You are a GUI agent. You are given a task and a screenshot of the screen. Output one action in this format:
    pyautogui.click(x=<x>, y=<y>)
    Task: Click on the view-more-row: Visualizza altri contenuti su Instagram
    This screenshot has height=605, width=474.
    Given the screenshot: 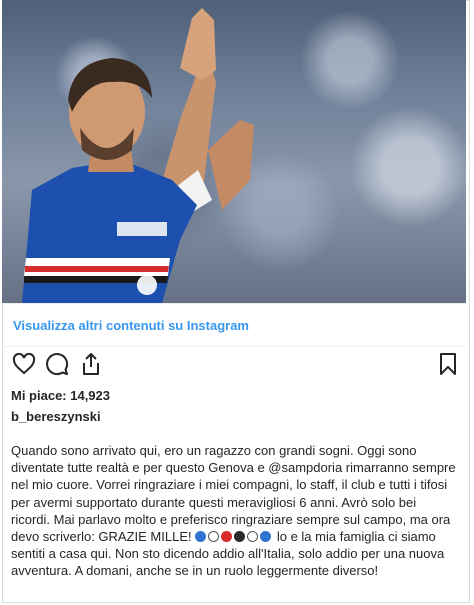 What is the action you would take?
    pyautogui.click(x=234, y=325)
    